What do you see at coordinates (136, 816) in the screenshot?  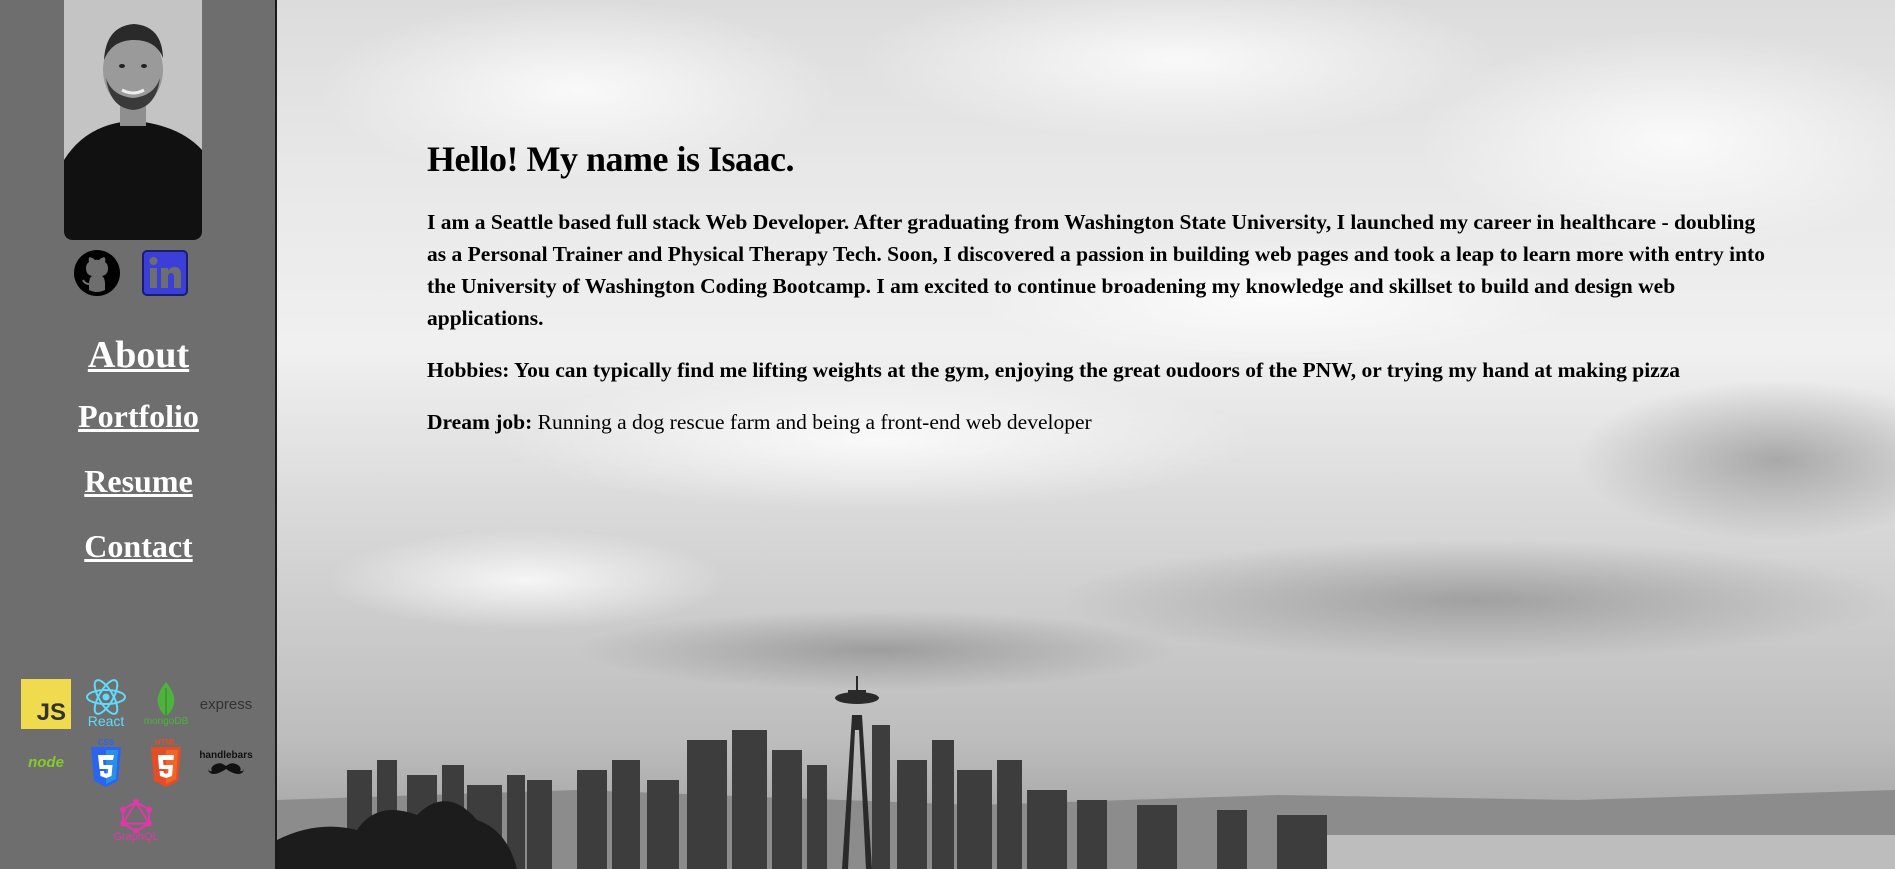 I see `graphql-icon` at bounding box center [136, 816].